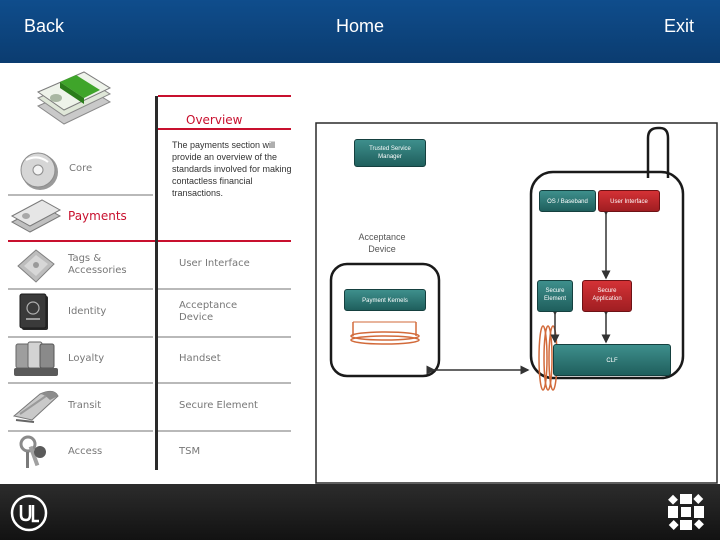  I want to click on clf-label: CLF, so click(612, 361).